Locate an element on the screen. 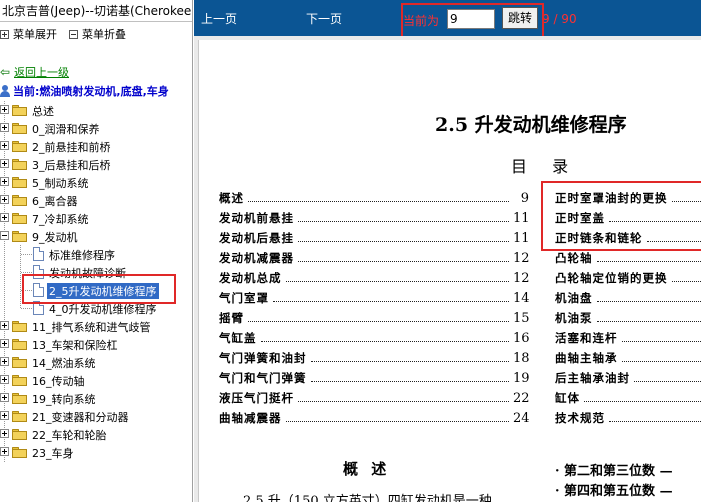  toc-entry: 后主轴承油封 is located at coordinates (628, 378).